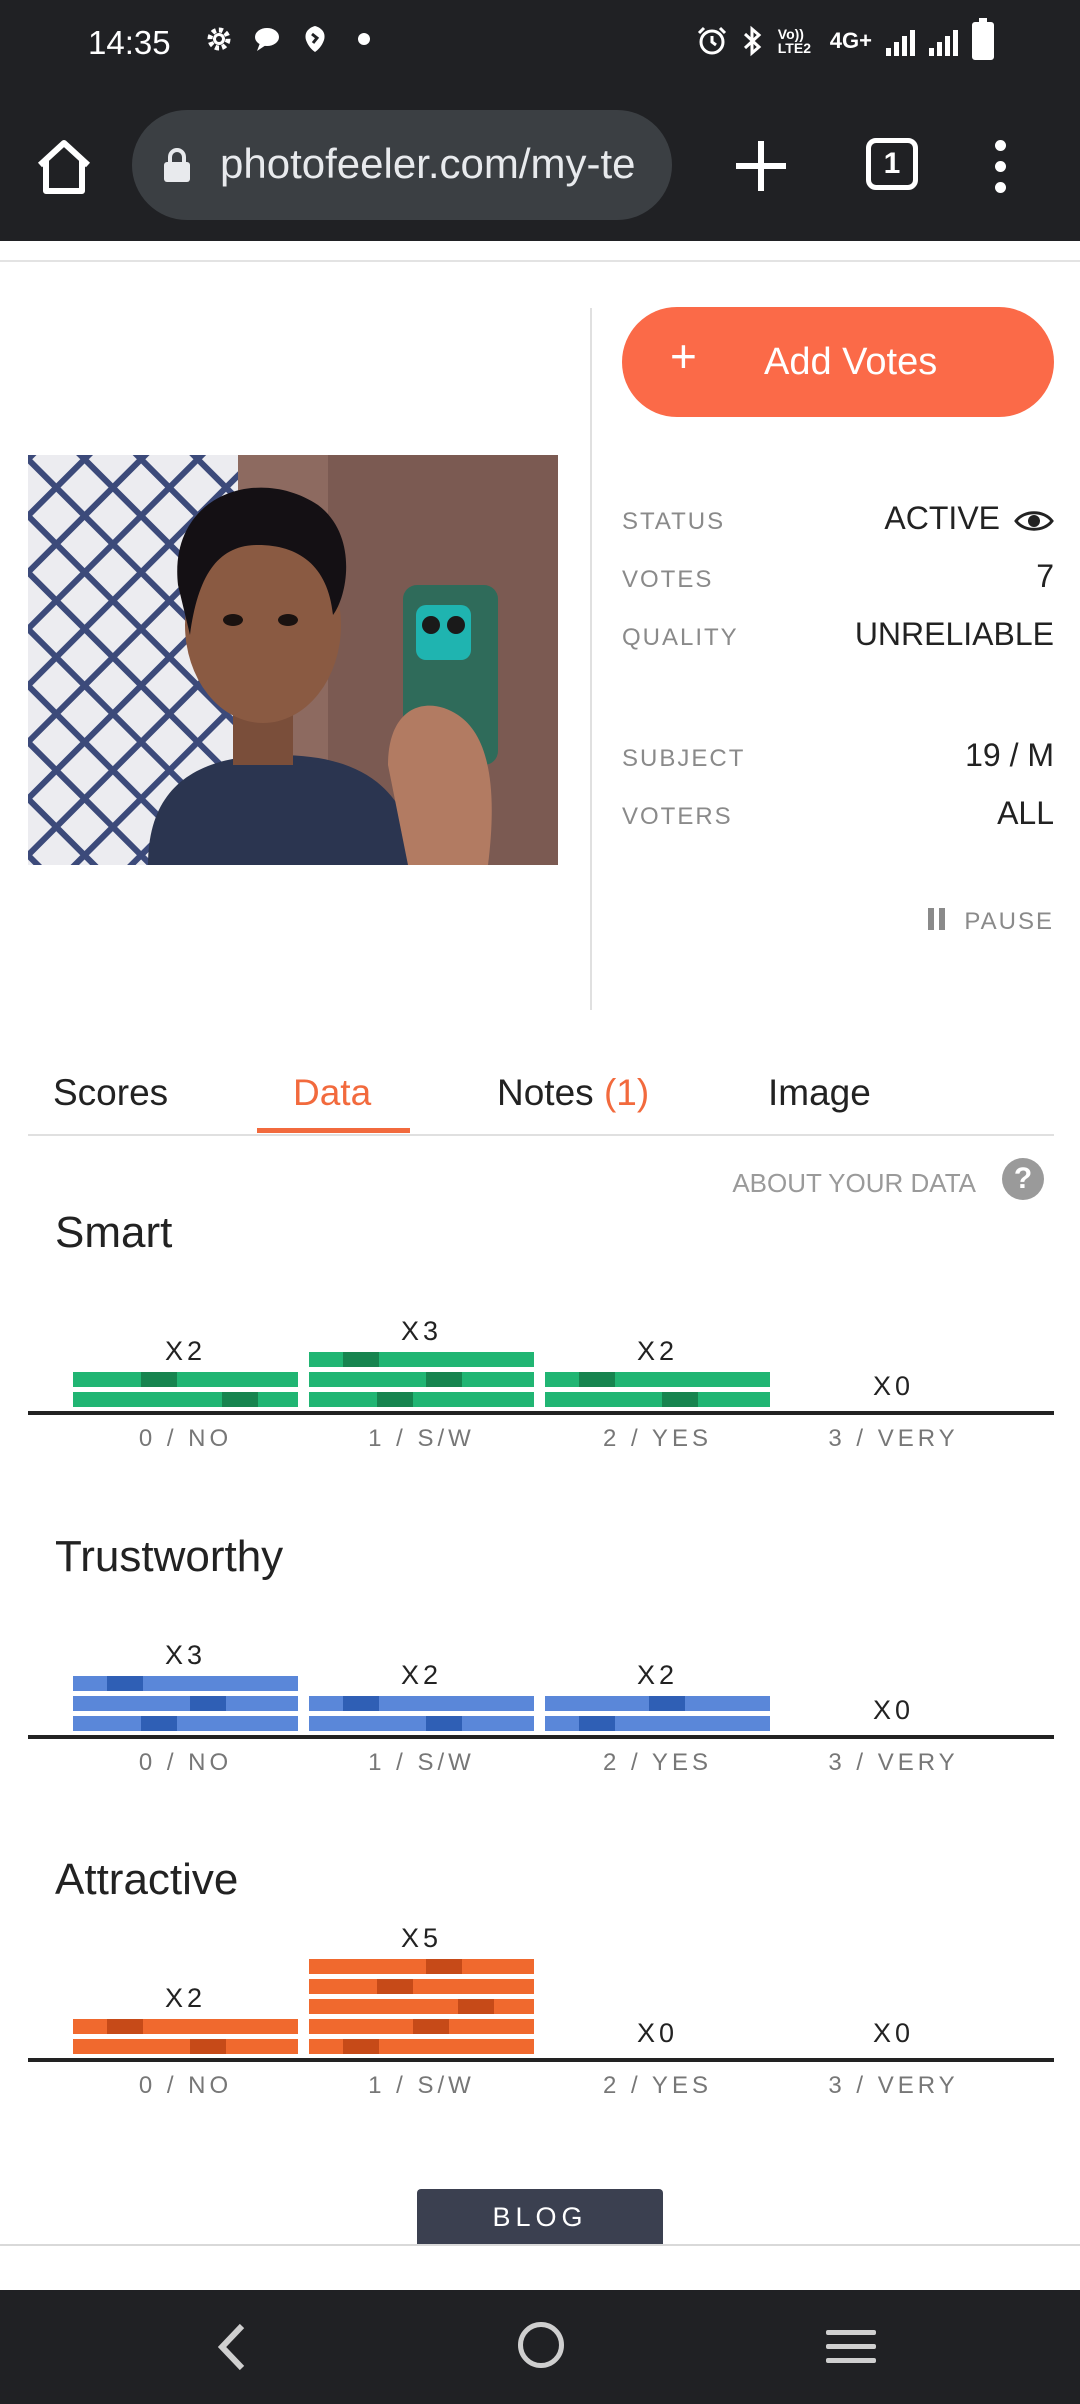 Image resolution: width=1080 pixels, height=2404 pixels. Describe the element at coordinates (939, 922) in the screenshot. I see `pause-icon` at that location.